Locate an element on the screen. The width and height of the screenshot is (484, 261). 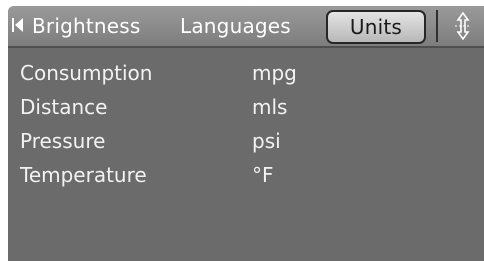
item-label: Temperature is located at coordinates (83, 175).